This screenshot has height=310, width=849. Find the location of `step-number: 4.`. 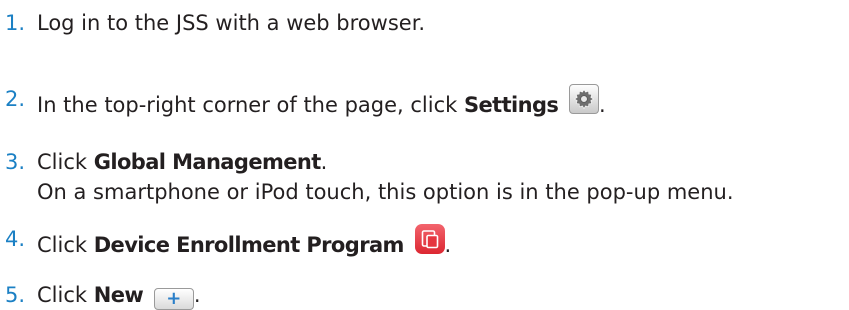

step-number: 4. is located at coordinates (15, 239).